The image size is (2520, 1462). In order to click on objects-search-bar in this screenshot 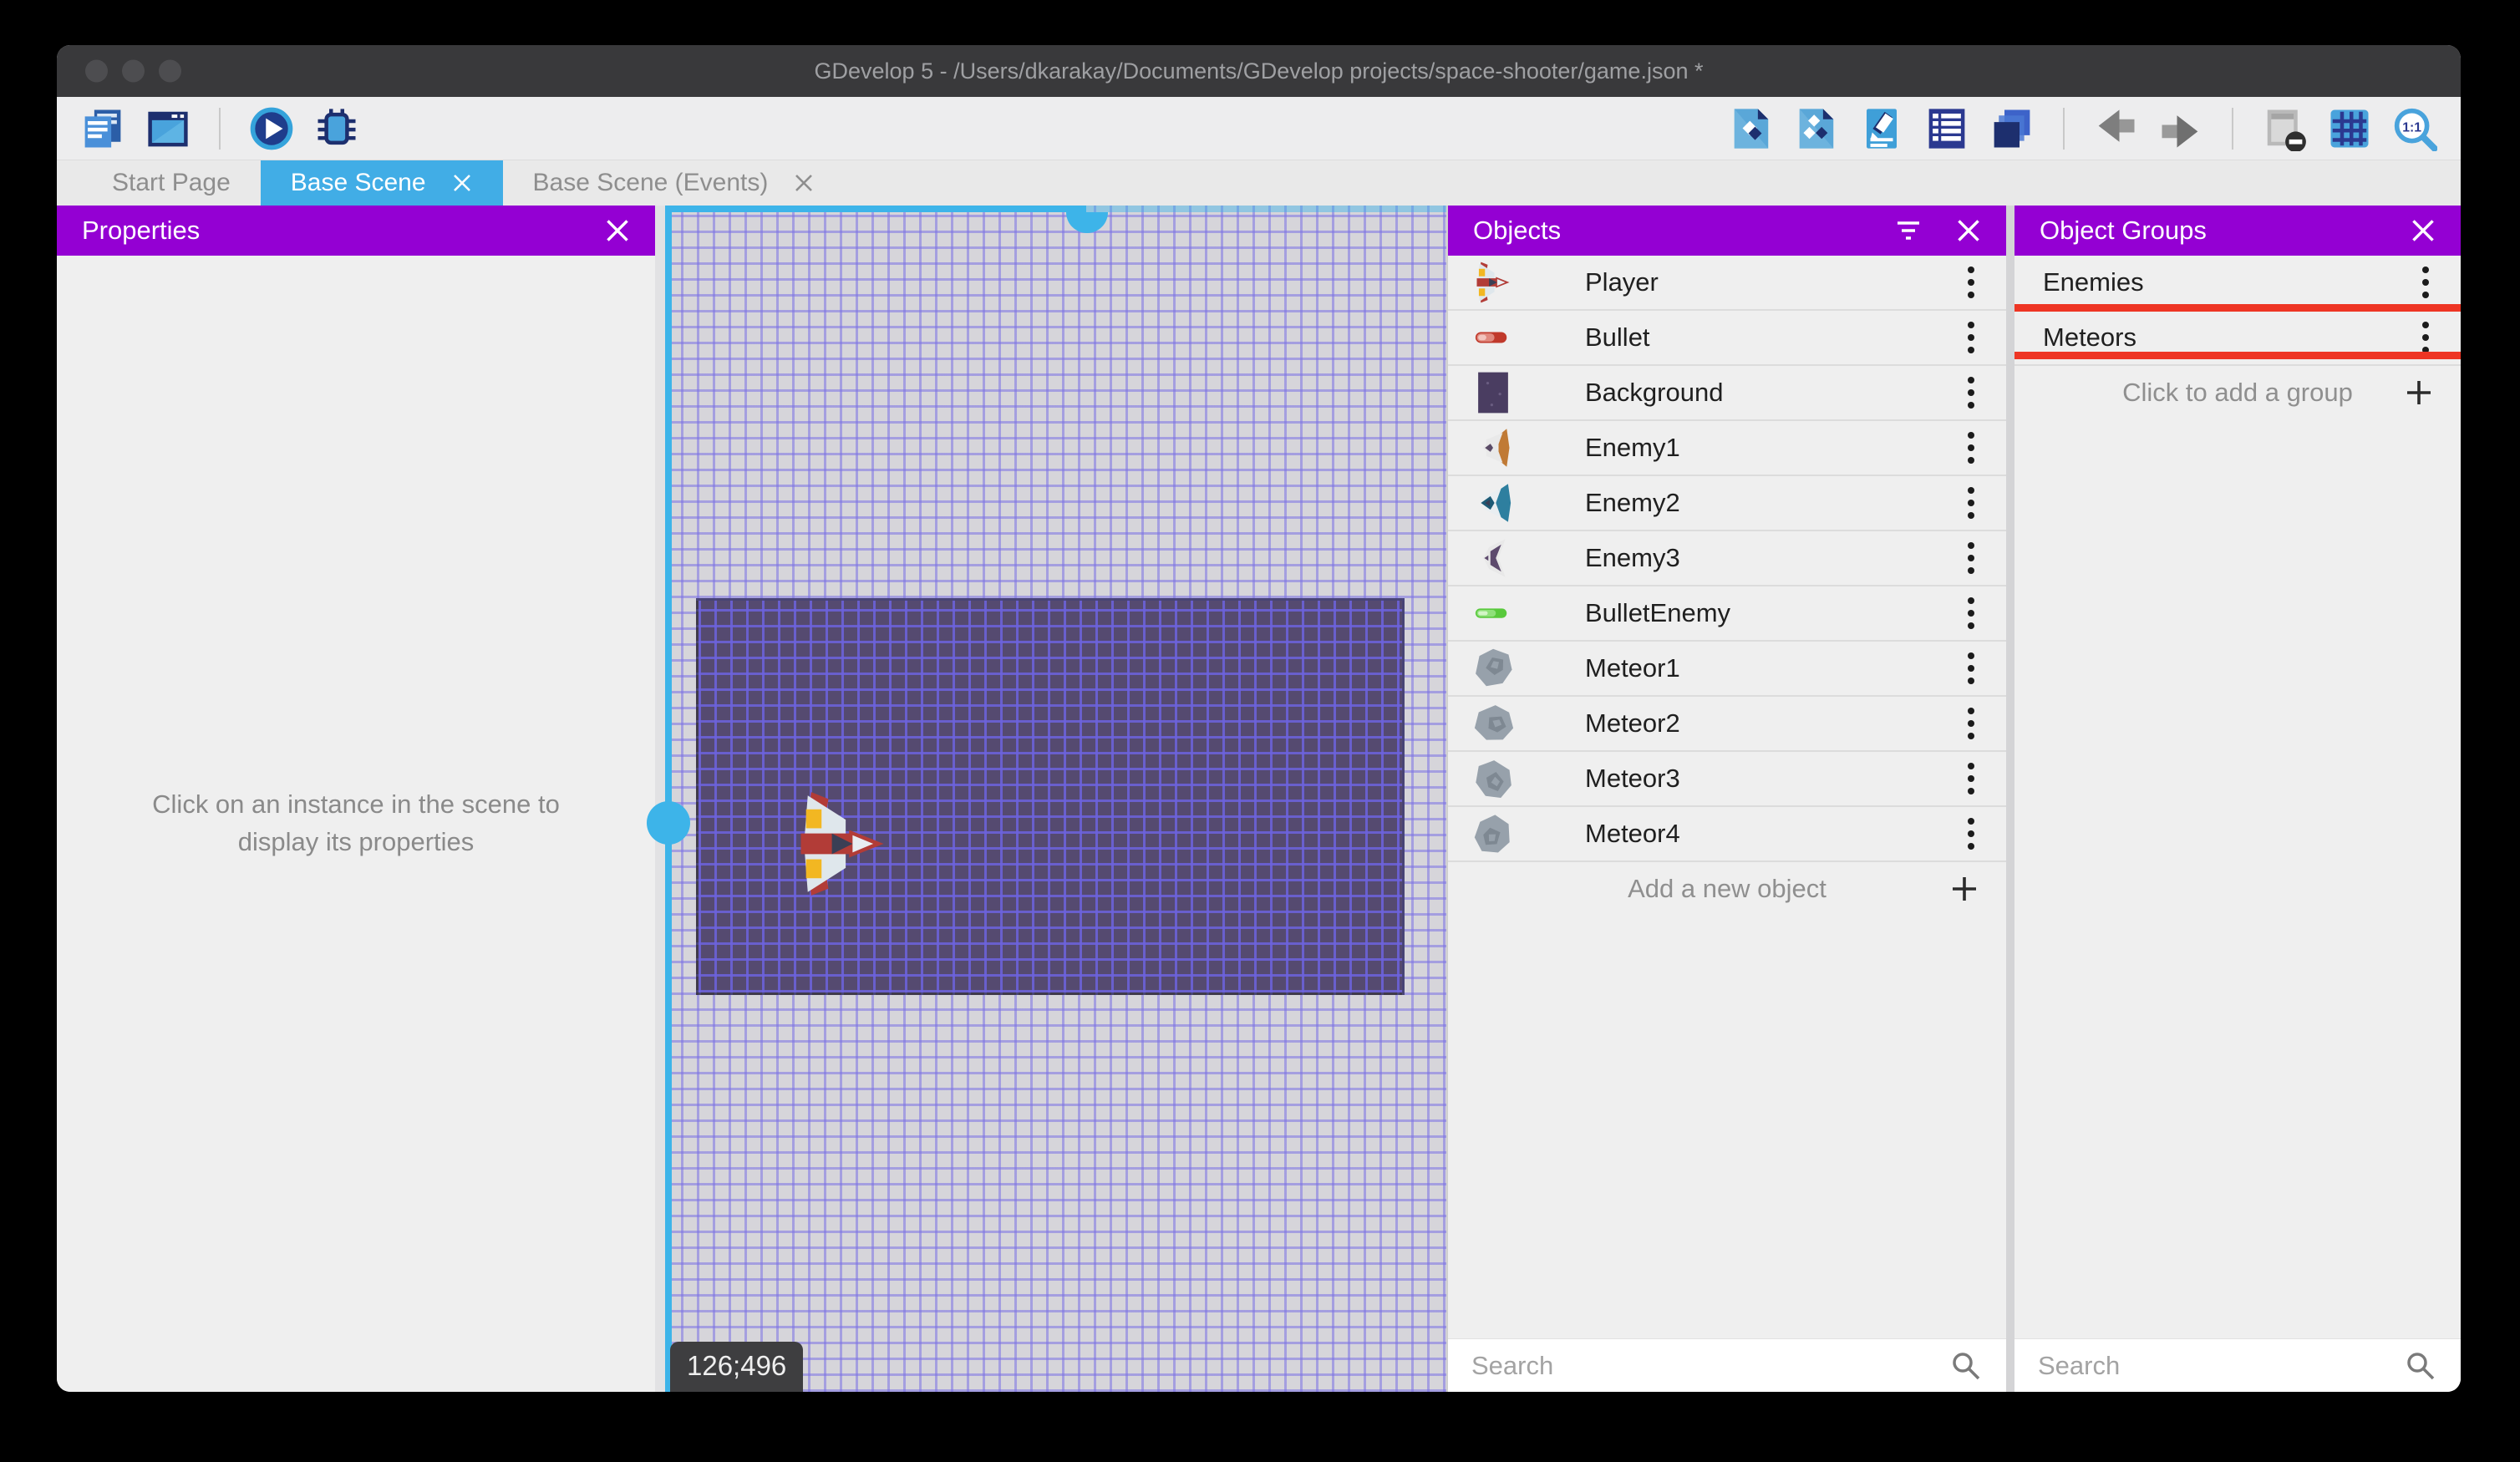, I will do `click(1727, 1365)`.